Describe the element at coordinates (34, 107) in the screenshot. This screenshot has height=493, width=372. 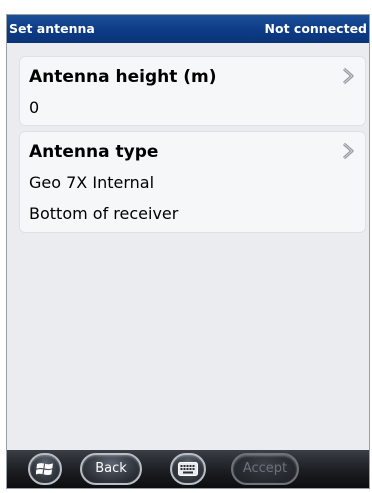
I see `antenna-height-value: 0` at that location.